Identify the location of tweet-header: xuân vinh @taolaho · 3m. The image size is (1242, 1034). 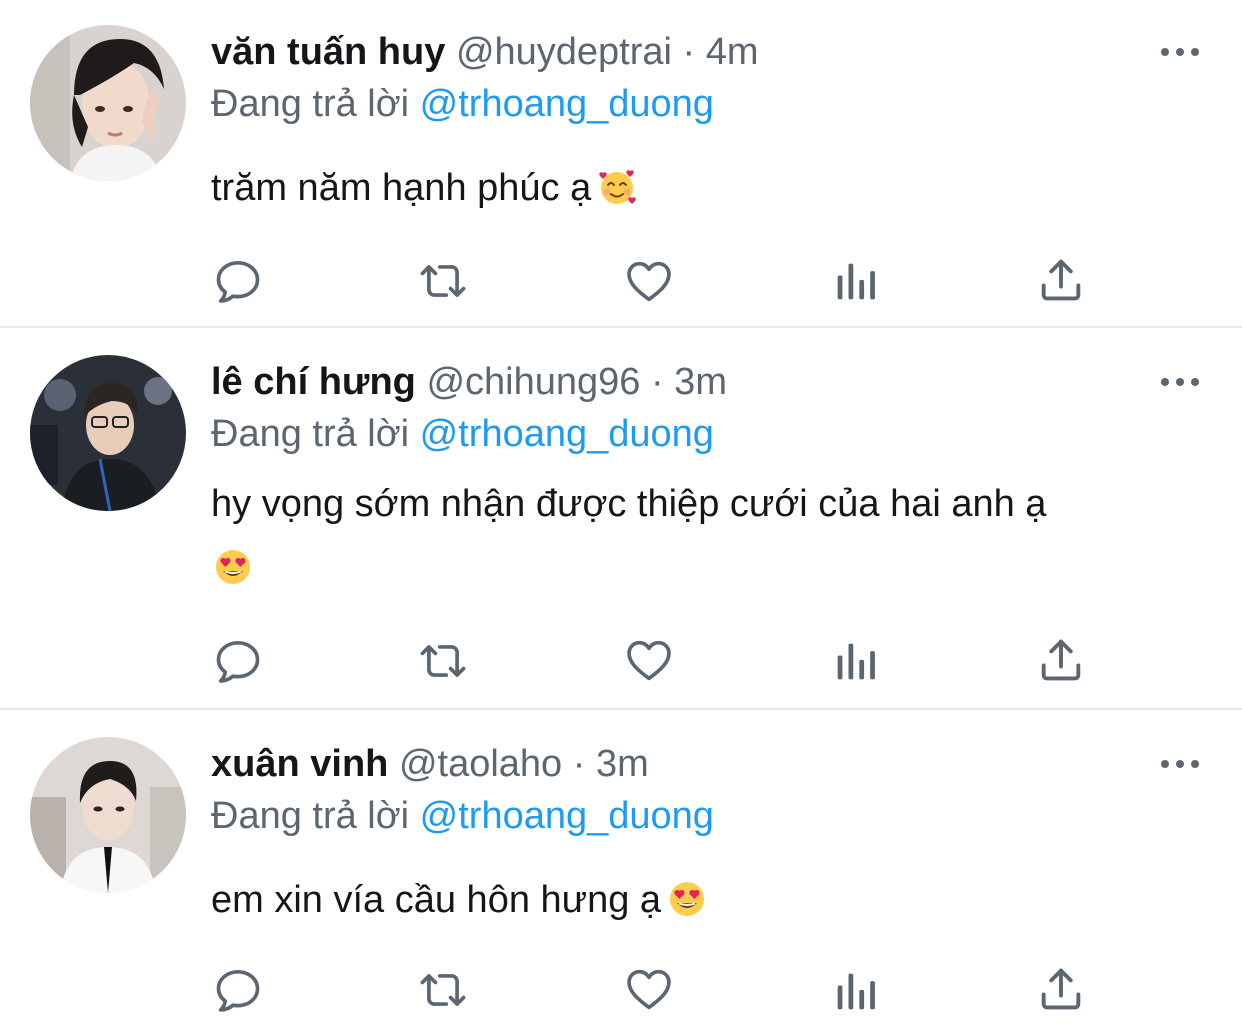
(430, 764).